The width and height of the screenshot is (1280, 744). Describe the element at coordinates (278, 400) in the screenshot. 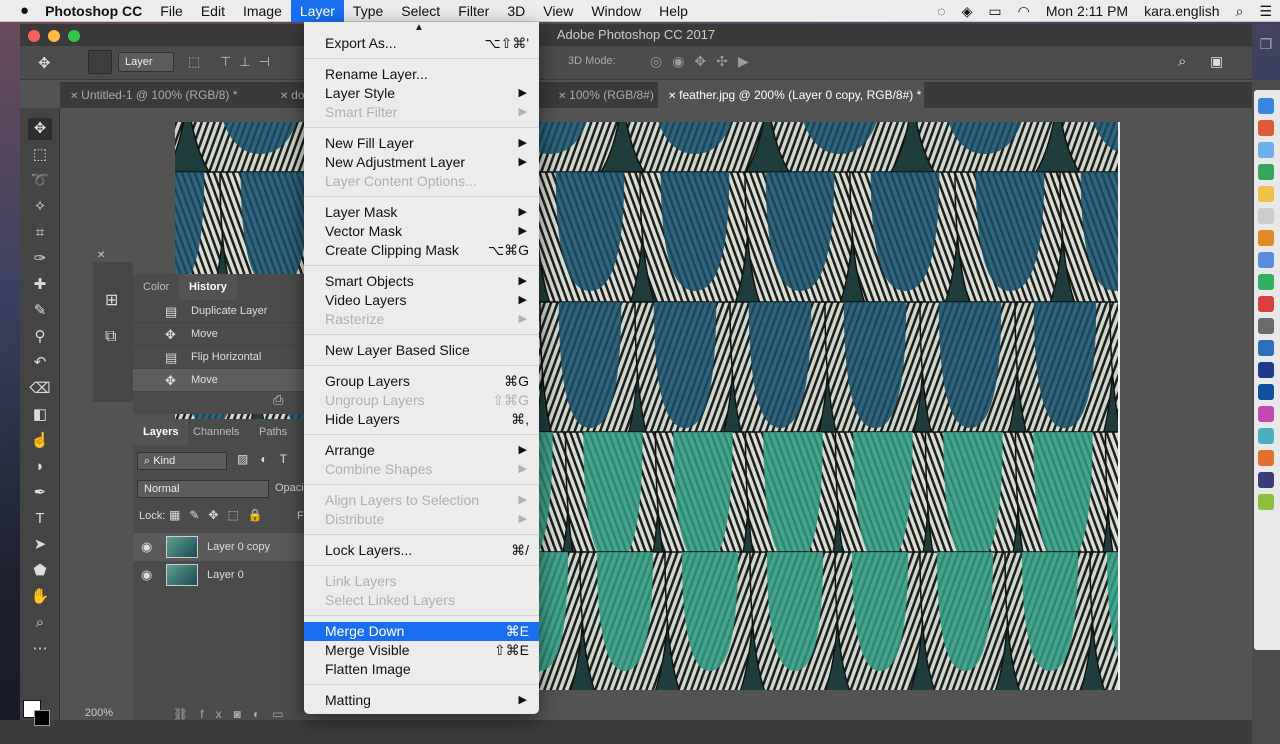

I see `new-snapshot-icon: ⎙` at that location.